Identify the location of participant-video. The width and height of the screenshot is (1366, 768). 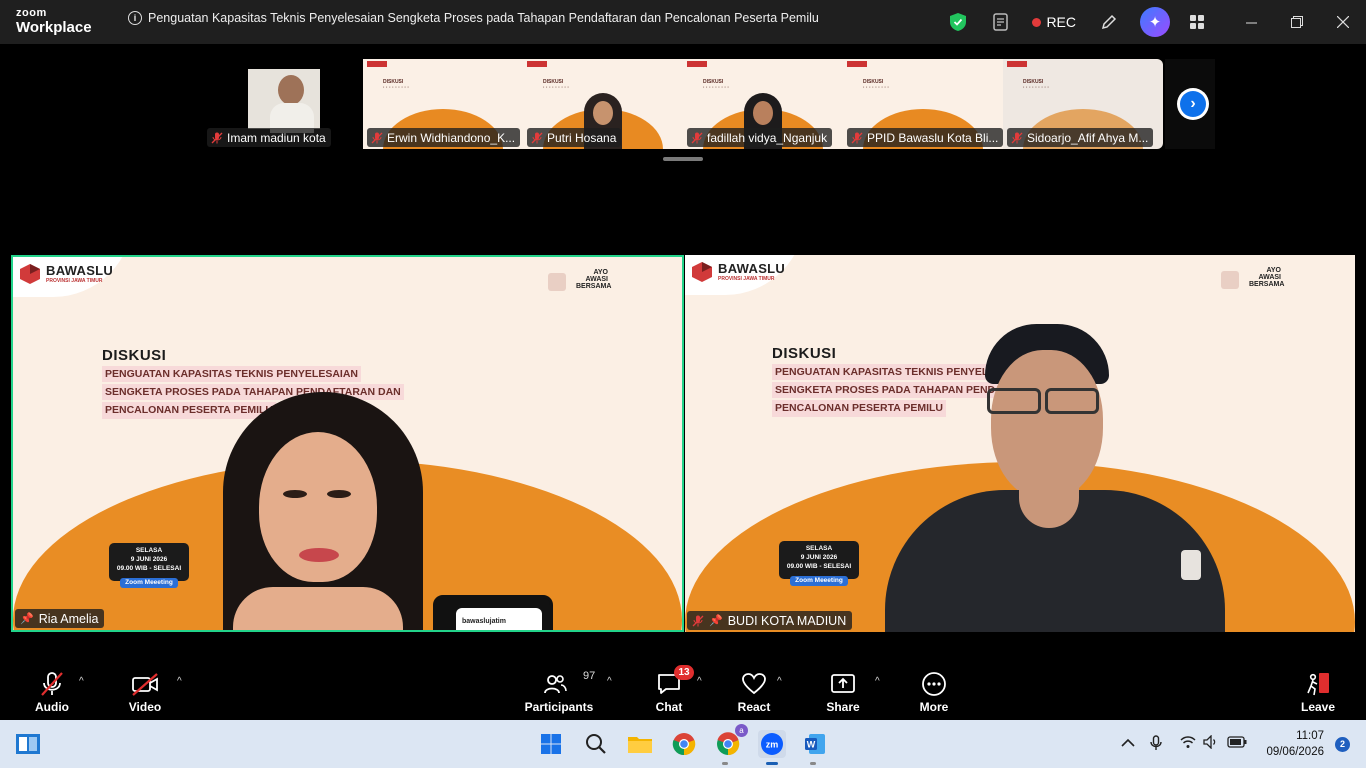
(1045, 476).